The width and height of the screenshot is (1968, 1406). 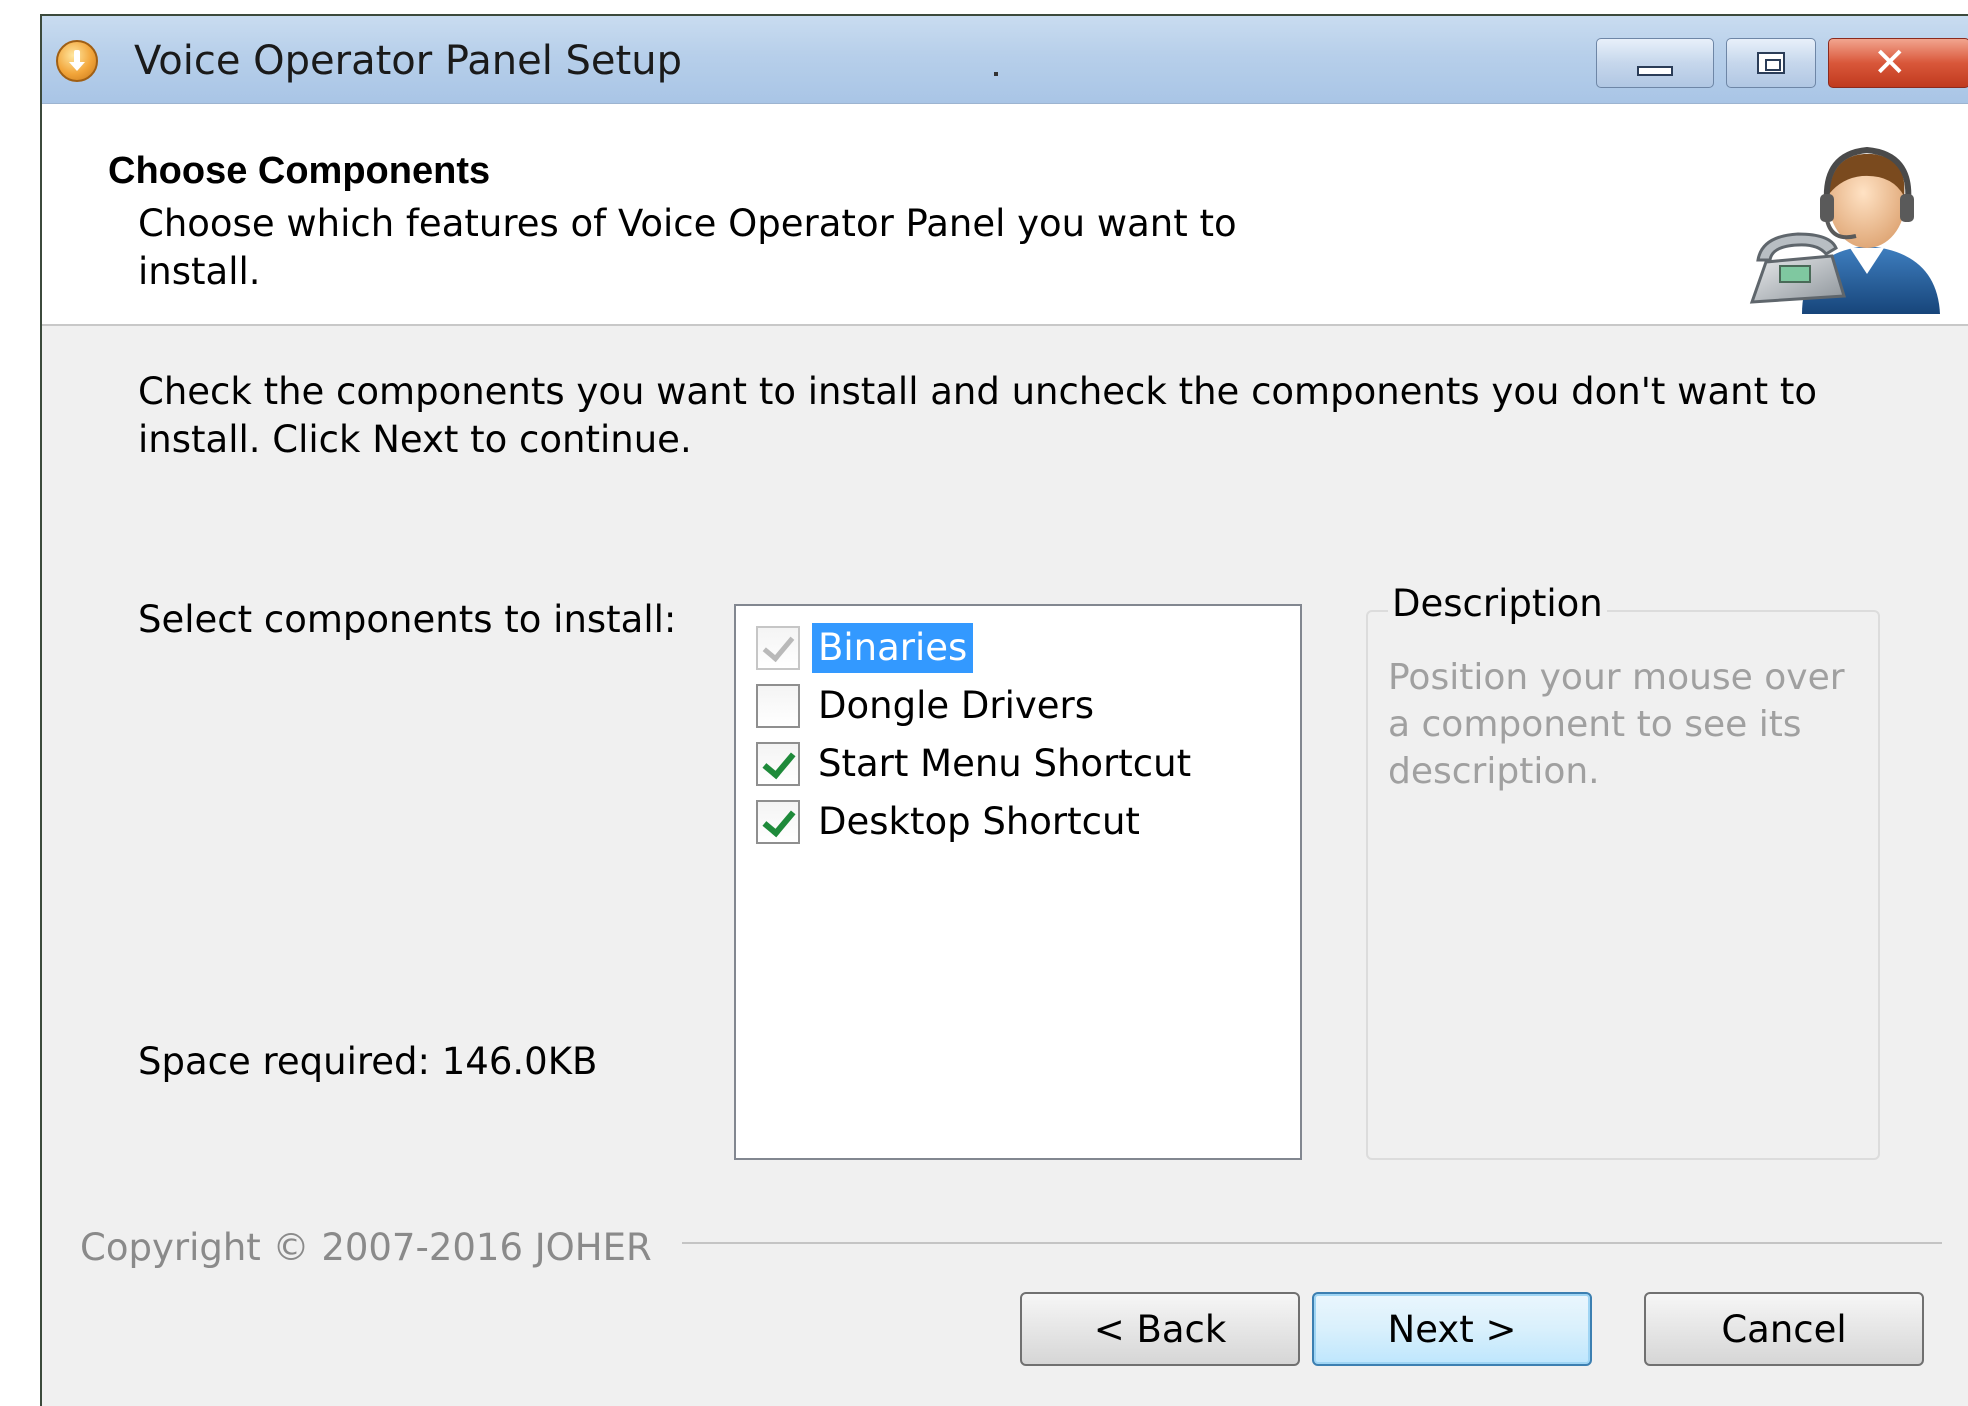 I want to click on minimize-button, so click(x=1655, y=63).